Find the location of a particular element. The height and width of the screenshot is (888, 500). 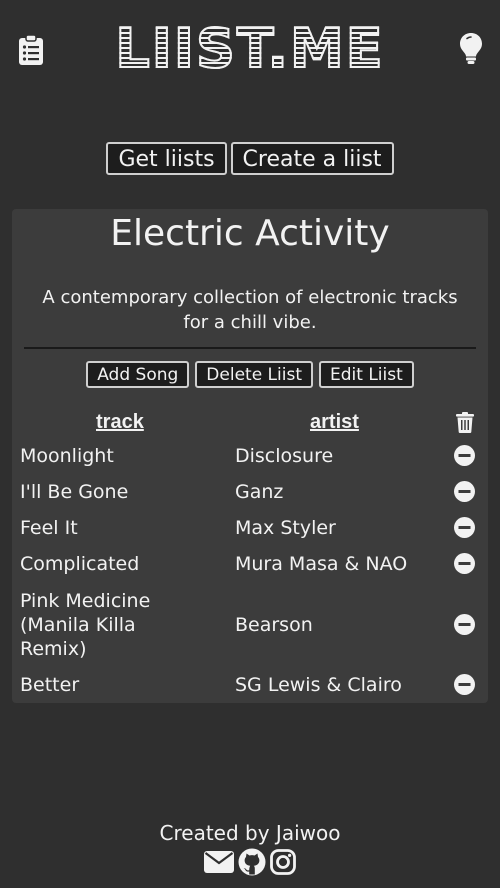

track-name: Better is located at coordinates (50, 685).